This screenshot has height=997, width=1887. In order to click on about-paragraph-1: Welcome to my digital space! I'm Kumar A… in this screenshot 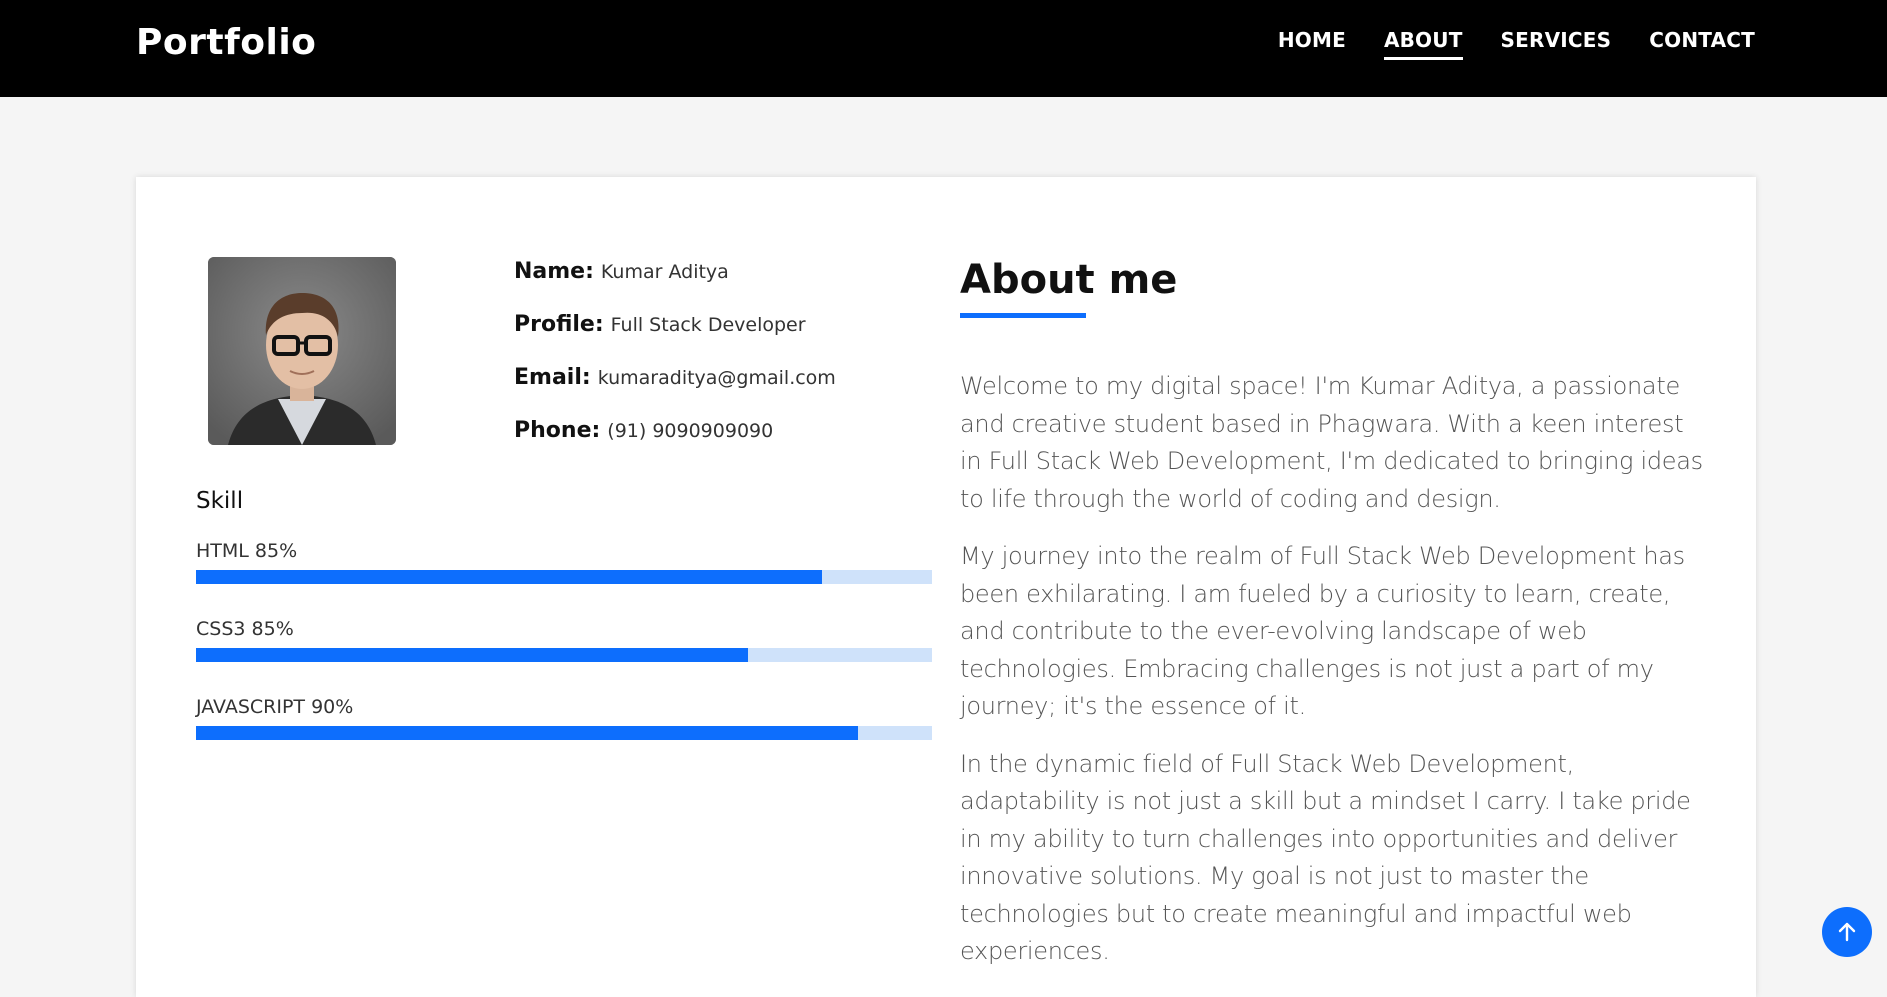, I will do `click(1331, 442)`.